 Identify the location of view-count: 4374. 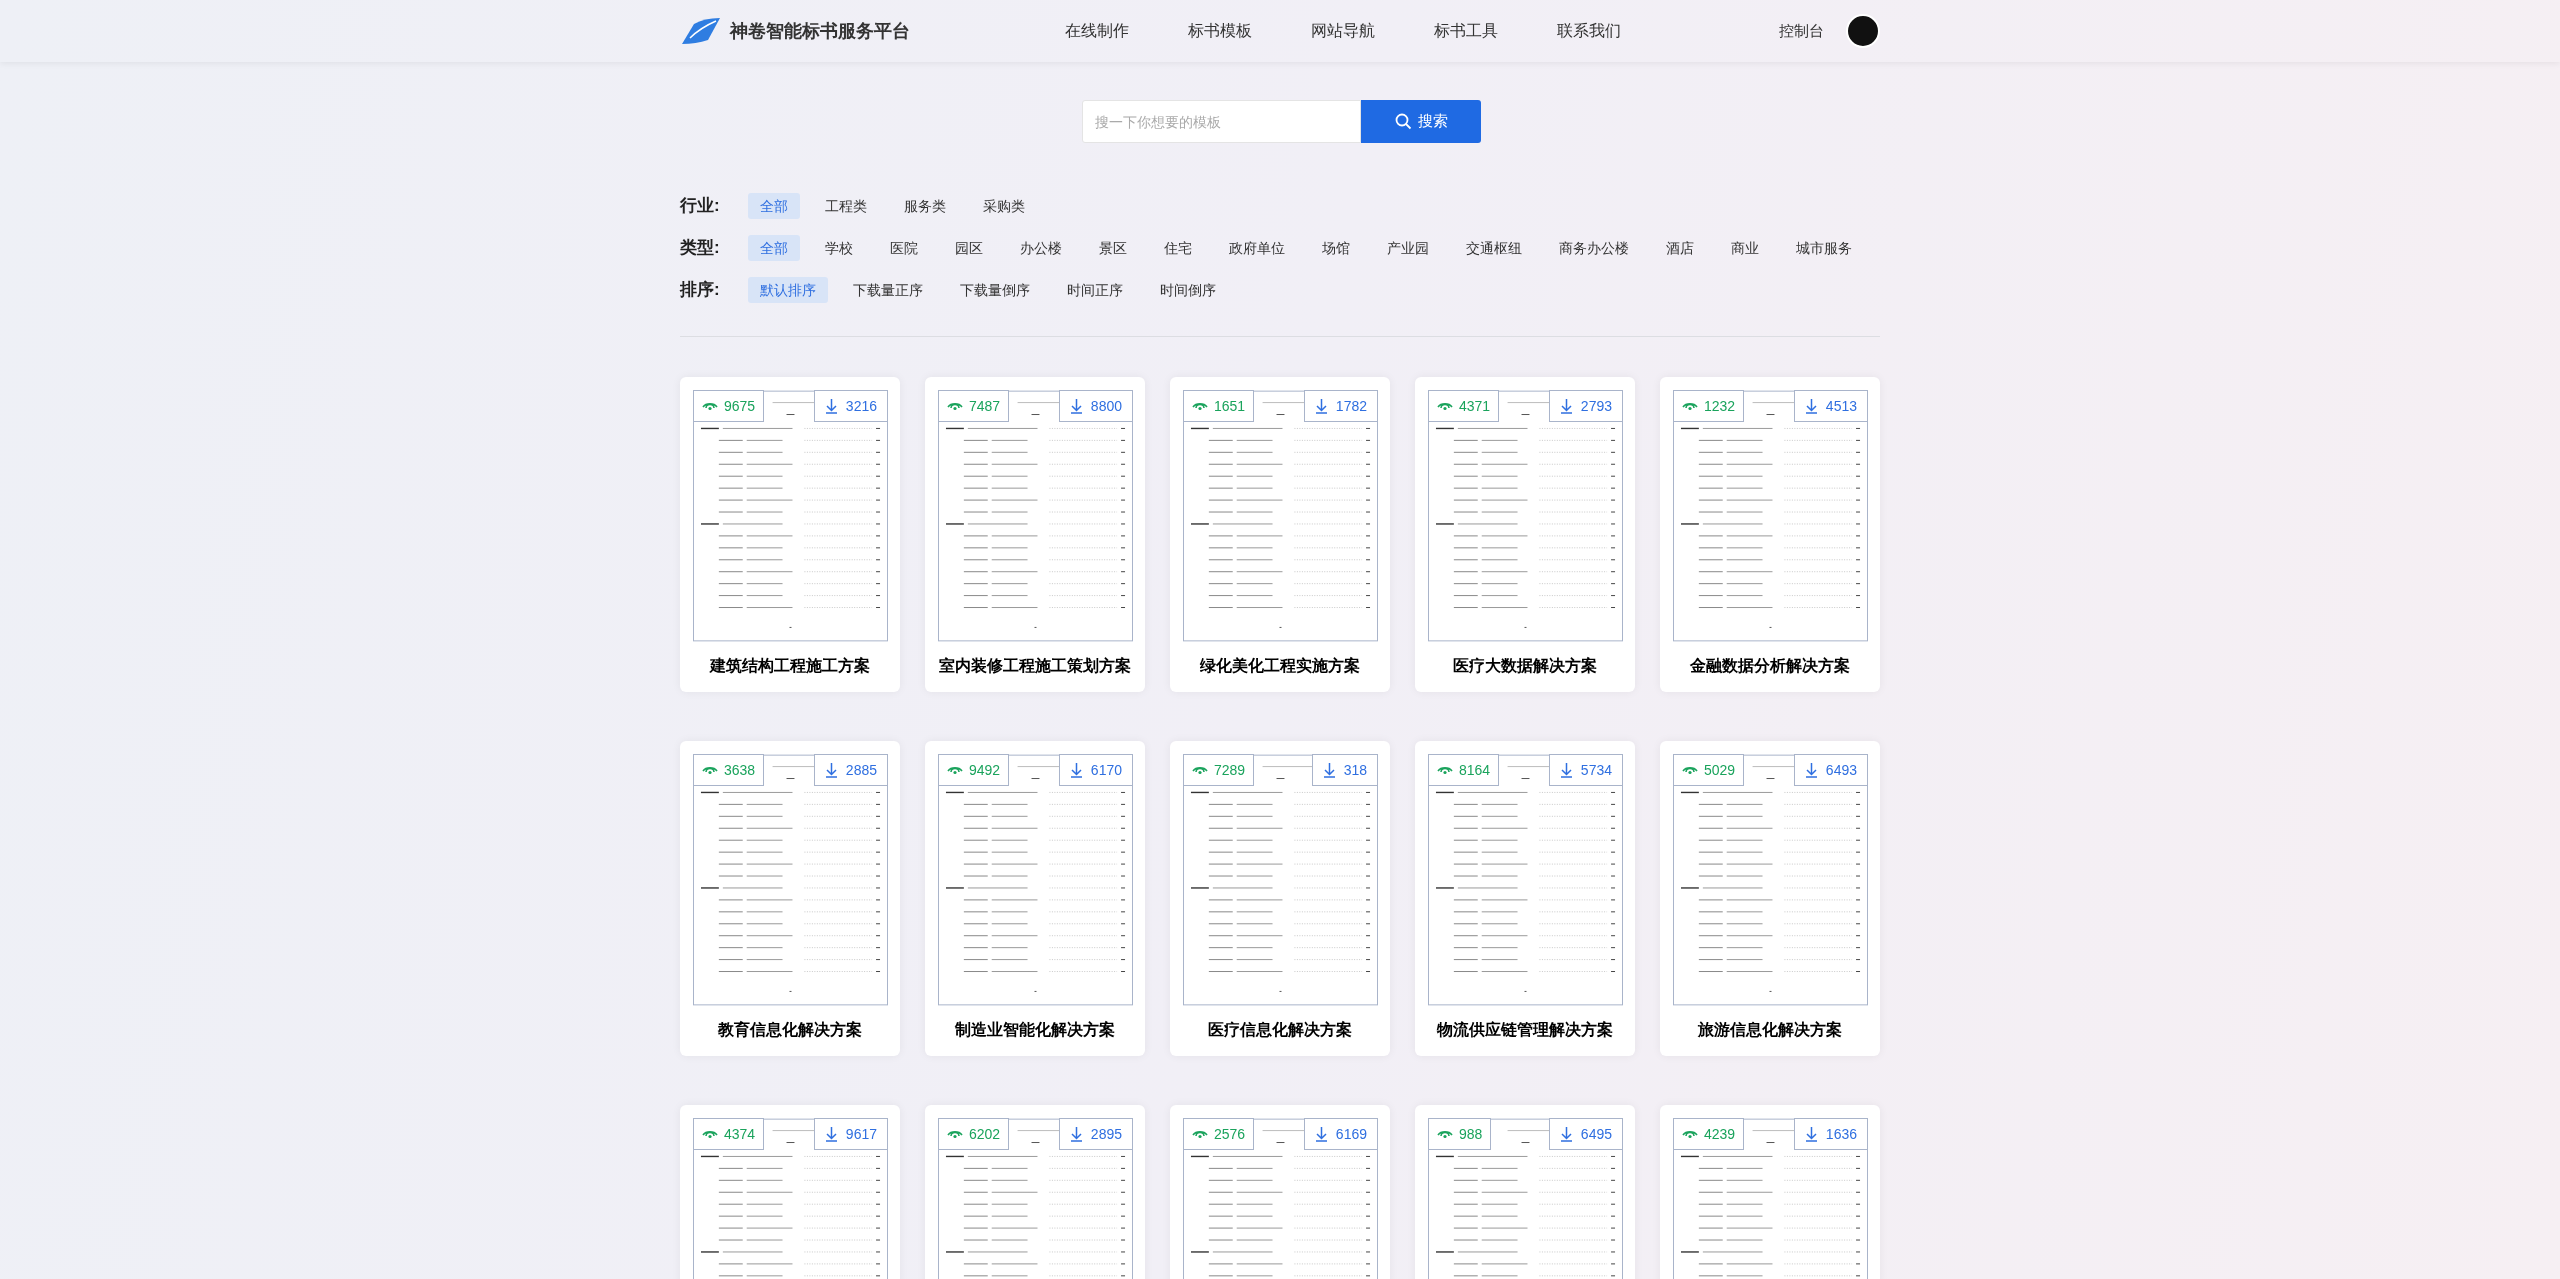
(729, 1134).